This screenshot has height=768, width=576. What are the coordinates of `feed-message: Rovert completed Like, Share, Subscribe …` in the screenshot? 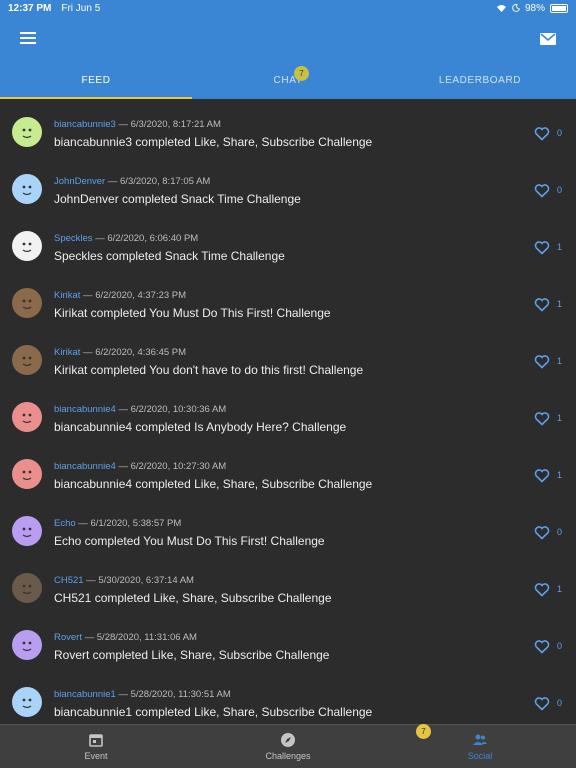 It's located at (192, 655).